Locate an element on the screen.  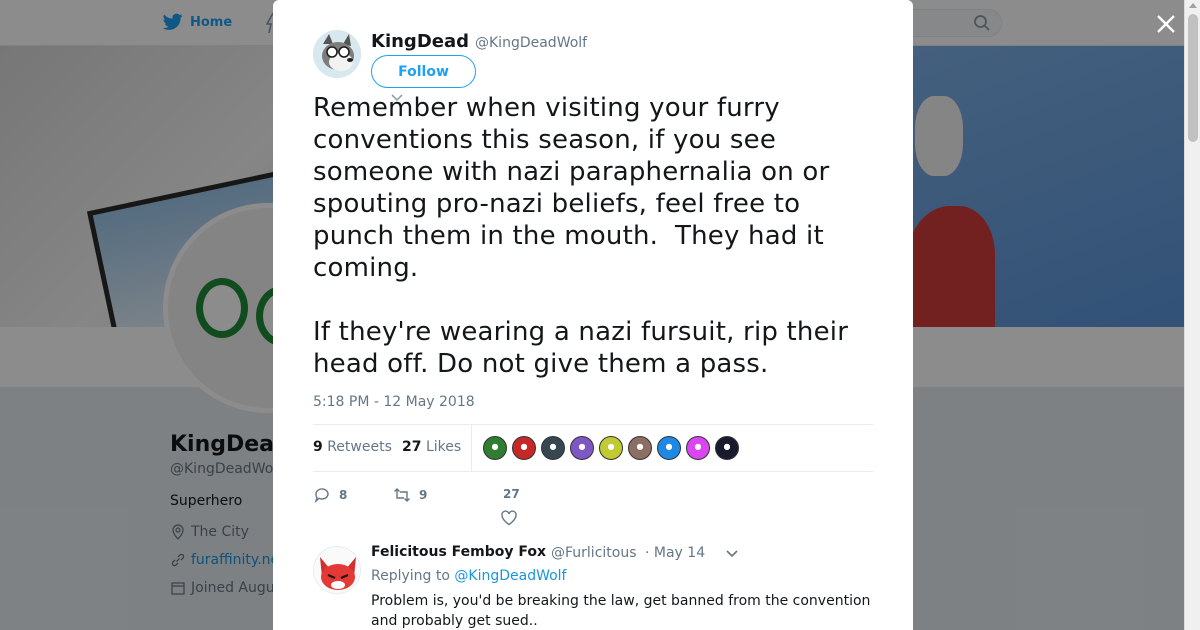
retweets-label: Retweets is located at coordinates (359, 447).